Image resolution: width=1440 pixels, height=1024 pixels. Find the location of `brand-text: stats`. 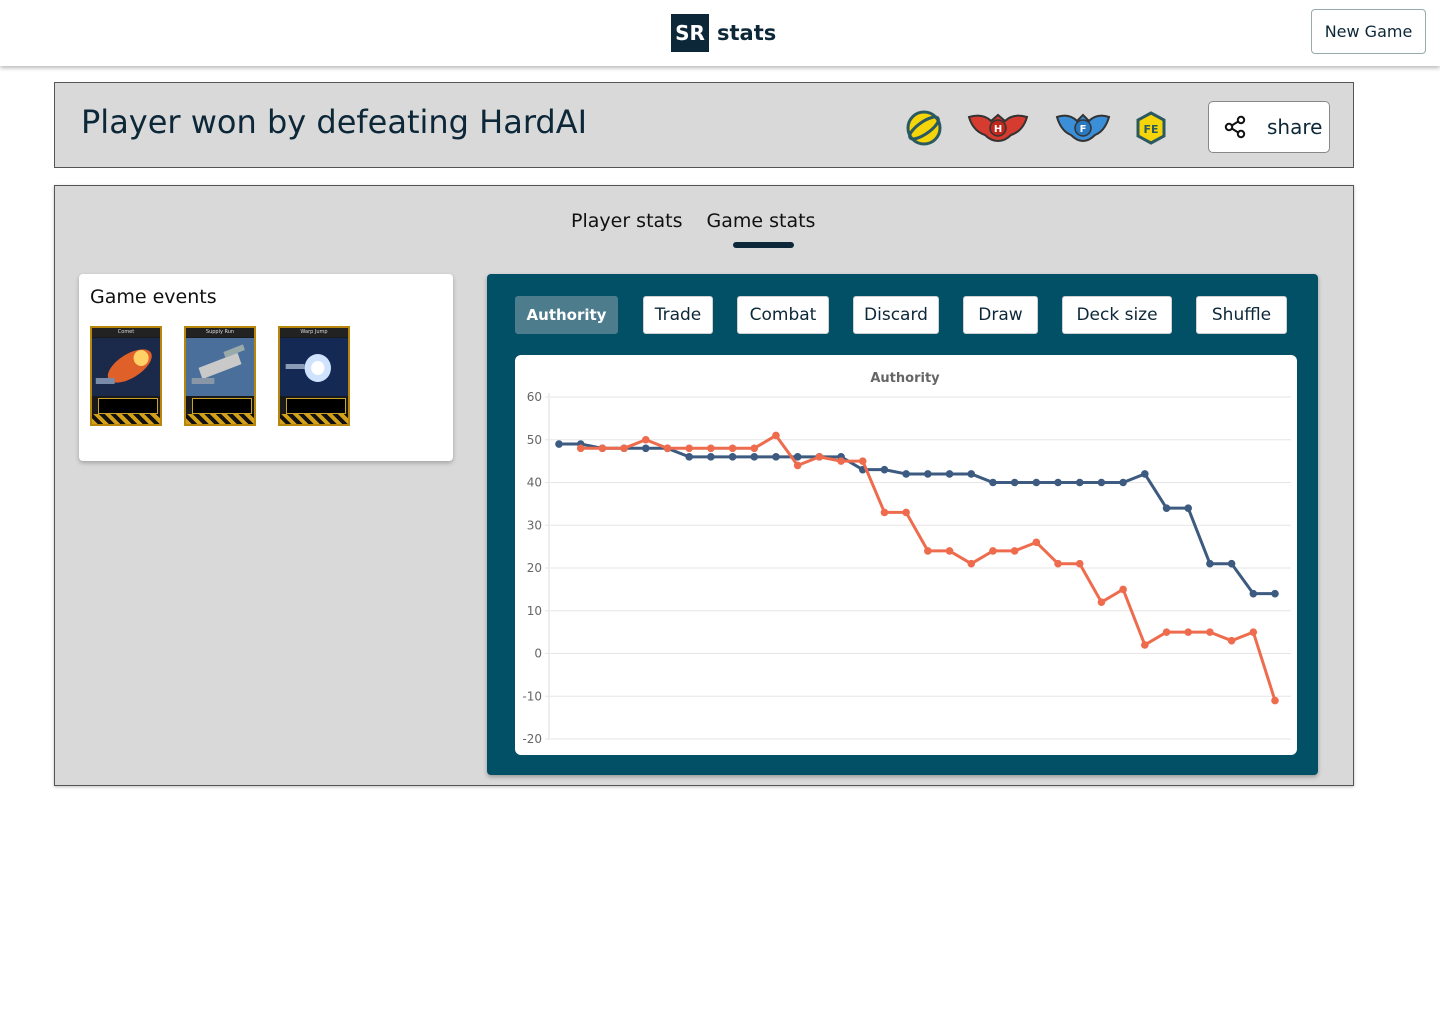

brand-text: stats is located at coordinates (747, 33).